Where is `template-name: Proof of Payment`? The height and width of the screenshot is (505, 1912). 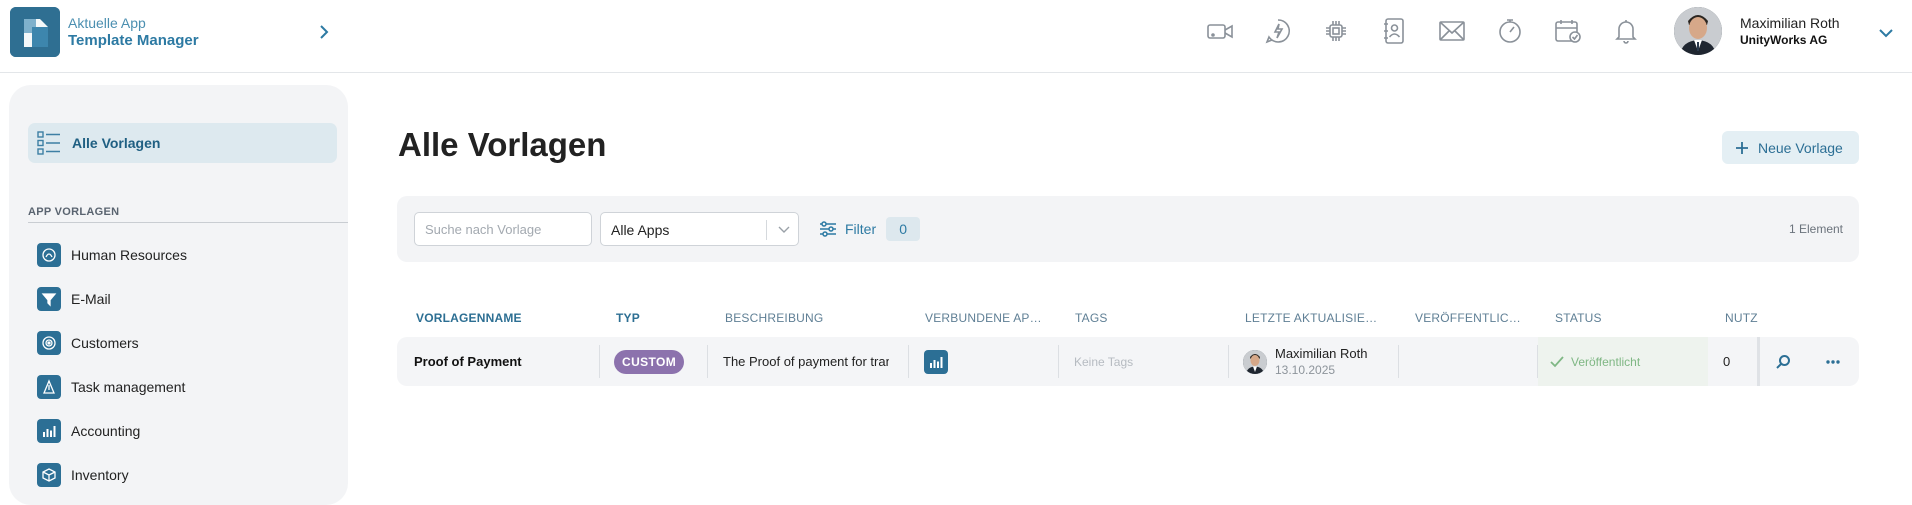
template-name: Proof of Payment is located at coordinates (468, 361).